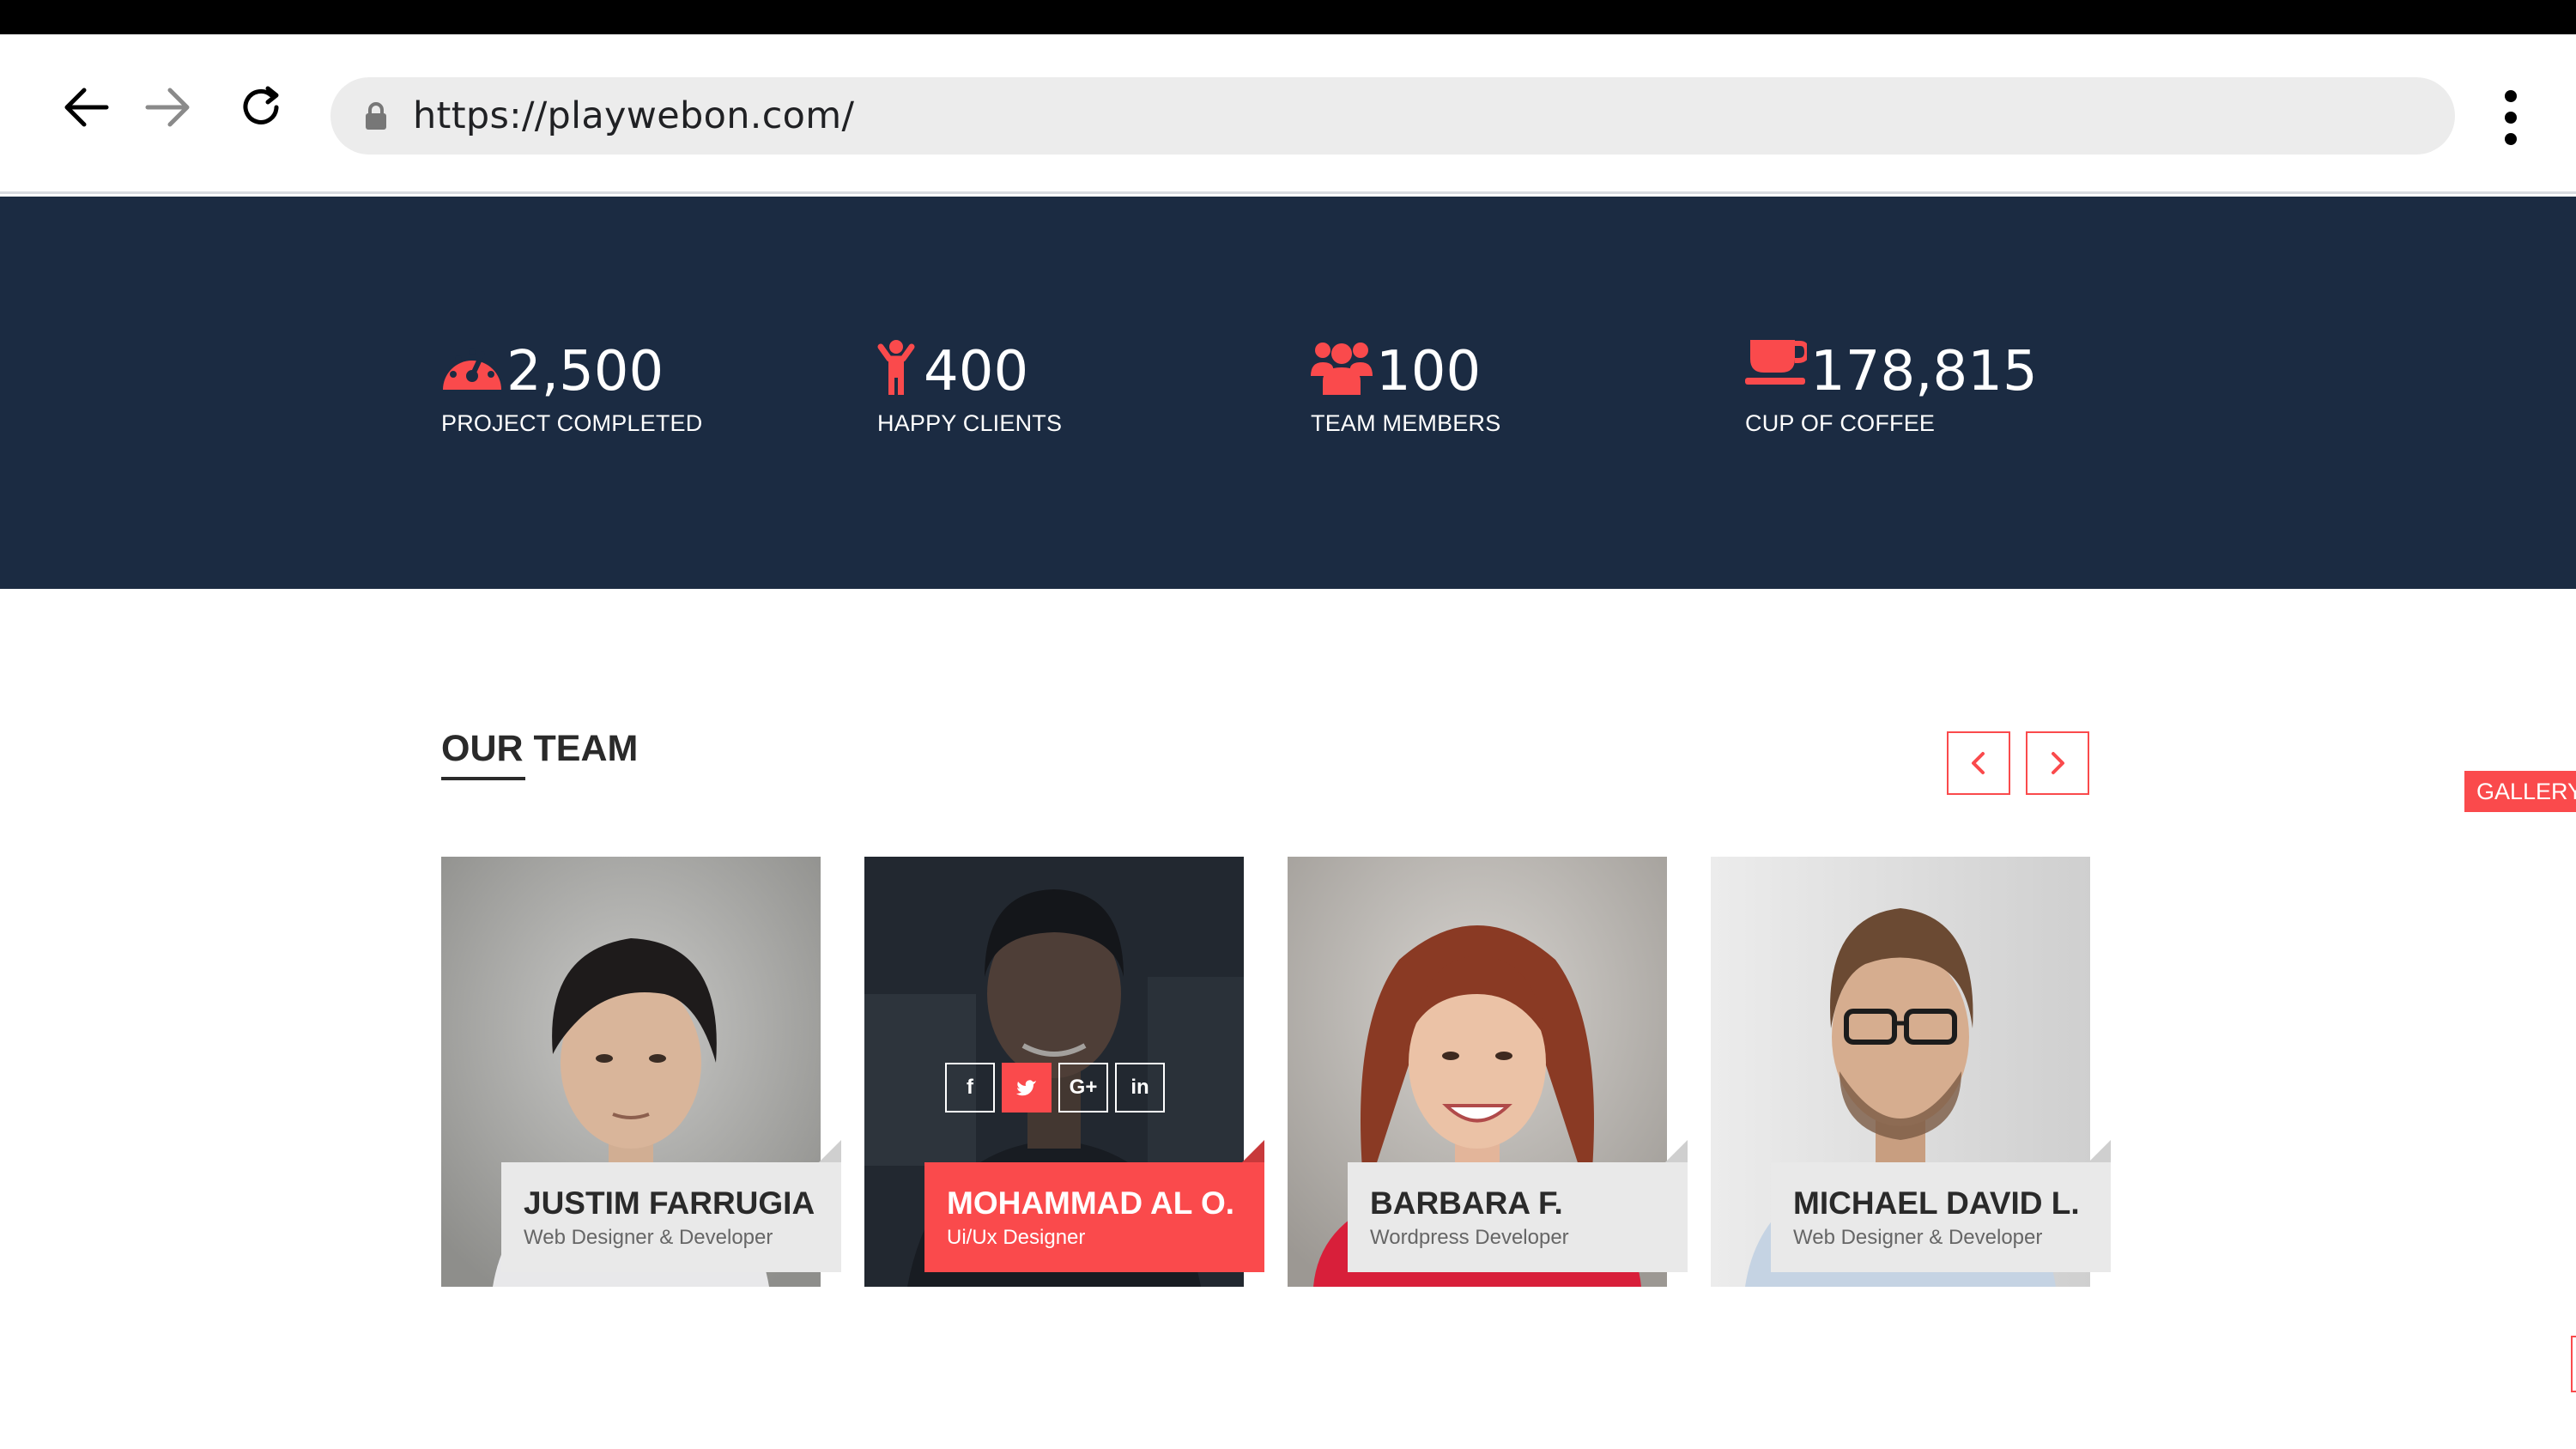  I want to click on more-vertical-icon, so click(2511, 96).